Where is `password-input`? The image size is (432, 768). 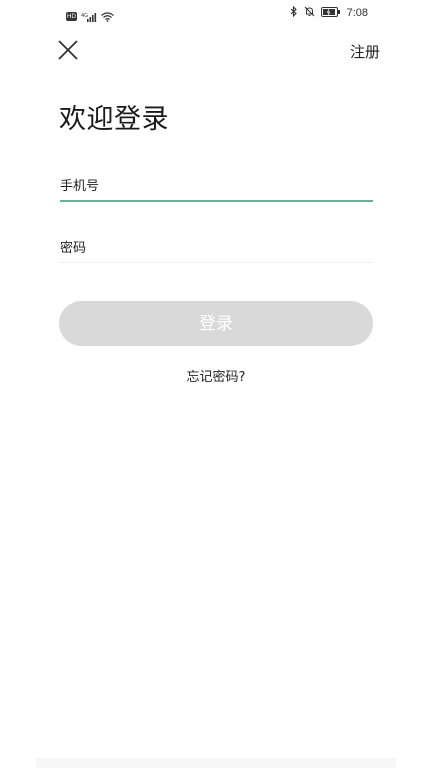 password-input is located at coordinates (216, 248).